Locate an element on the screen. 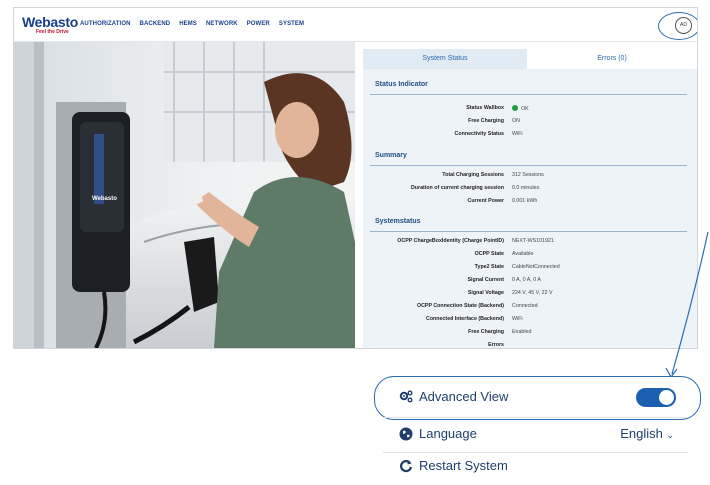 The image size is (710, 485). nav-hems: HEMS is located at coordinates (188, 24).